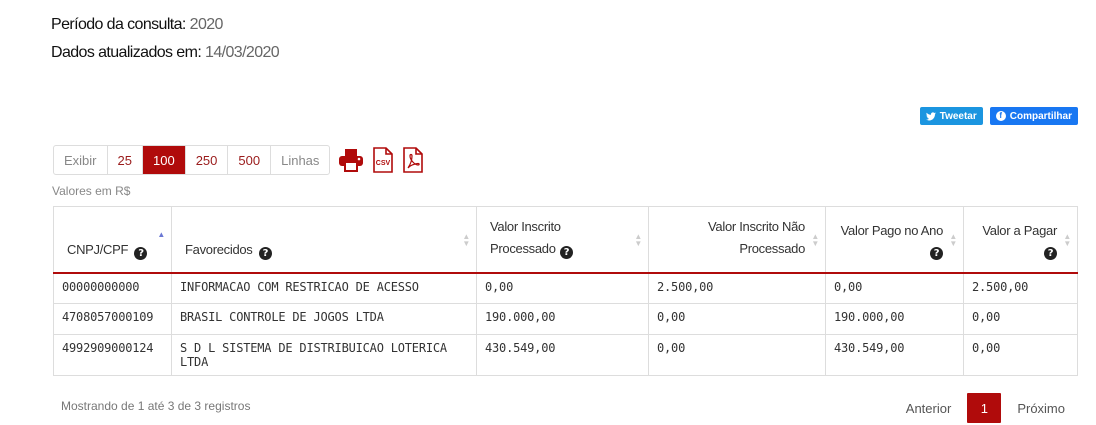 This screenshot has width=1096, height=425. I want to click on cell-valor-inscrito-nao-processado: 2.500,00, so click(737, 288).